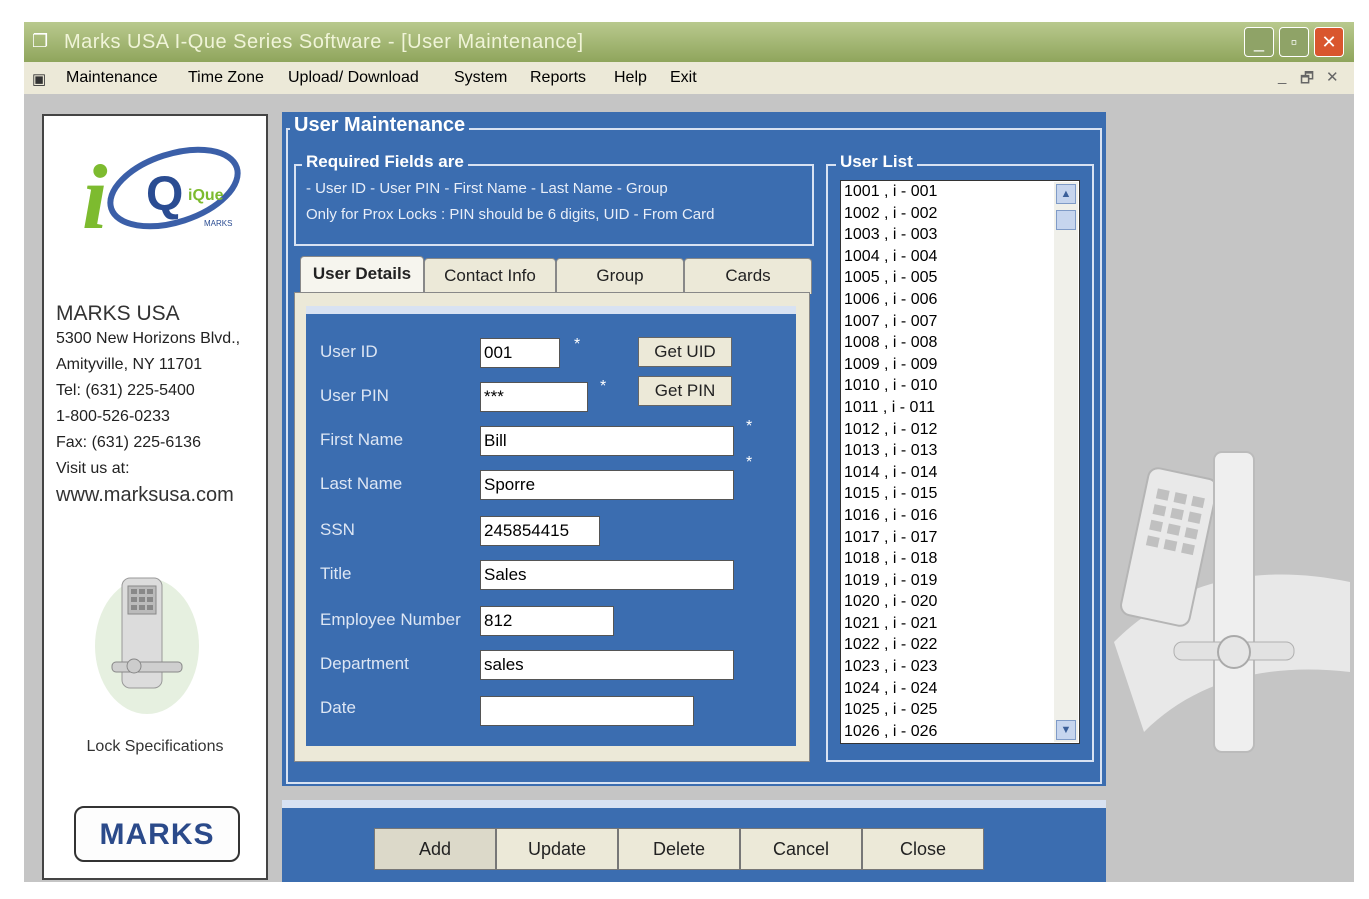  I want to click on ique-logo: i Q iQue MARKS, so click(161, 193).